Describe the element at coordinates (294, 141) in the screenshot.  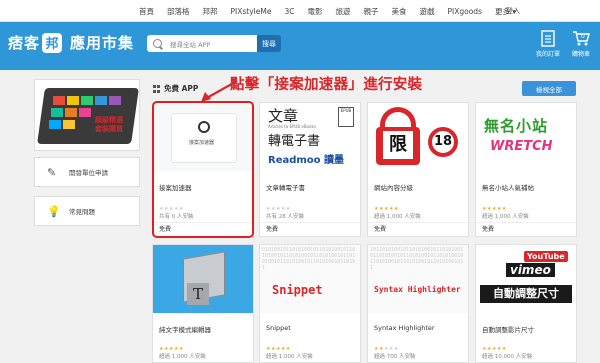
I see `thumb-title-2: 轉電子書` at that location.